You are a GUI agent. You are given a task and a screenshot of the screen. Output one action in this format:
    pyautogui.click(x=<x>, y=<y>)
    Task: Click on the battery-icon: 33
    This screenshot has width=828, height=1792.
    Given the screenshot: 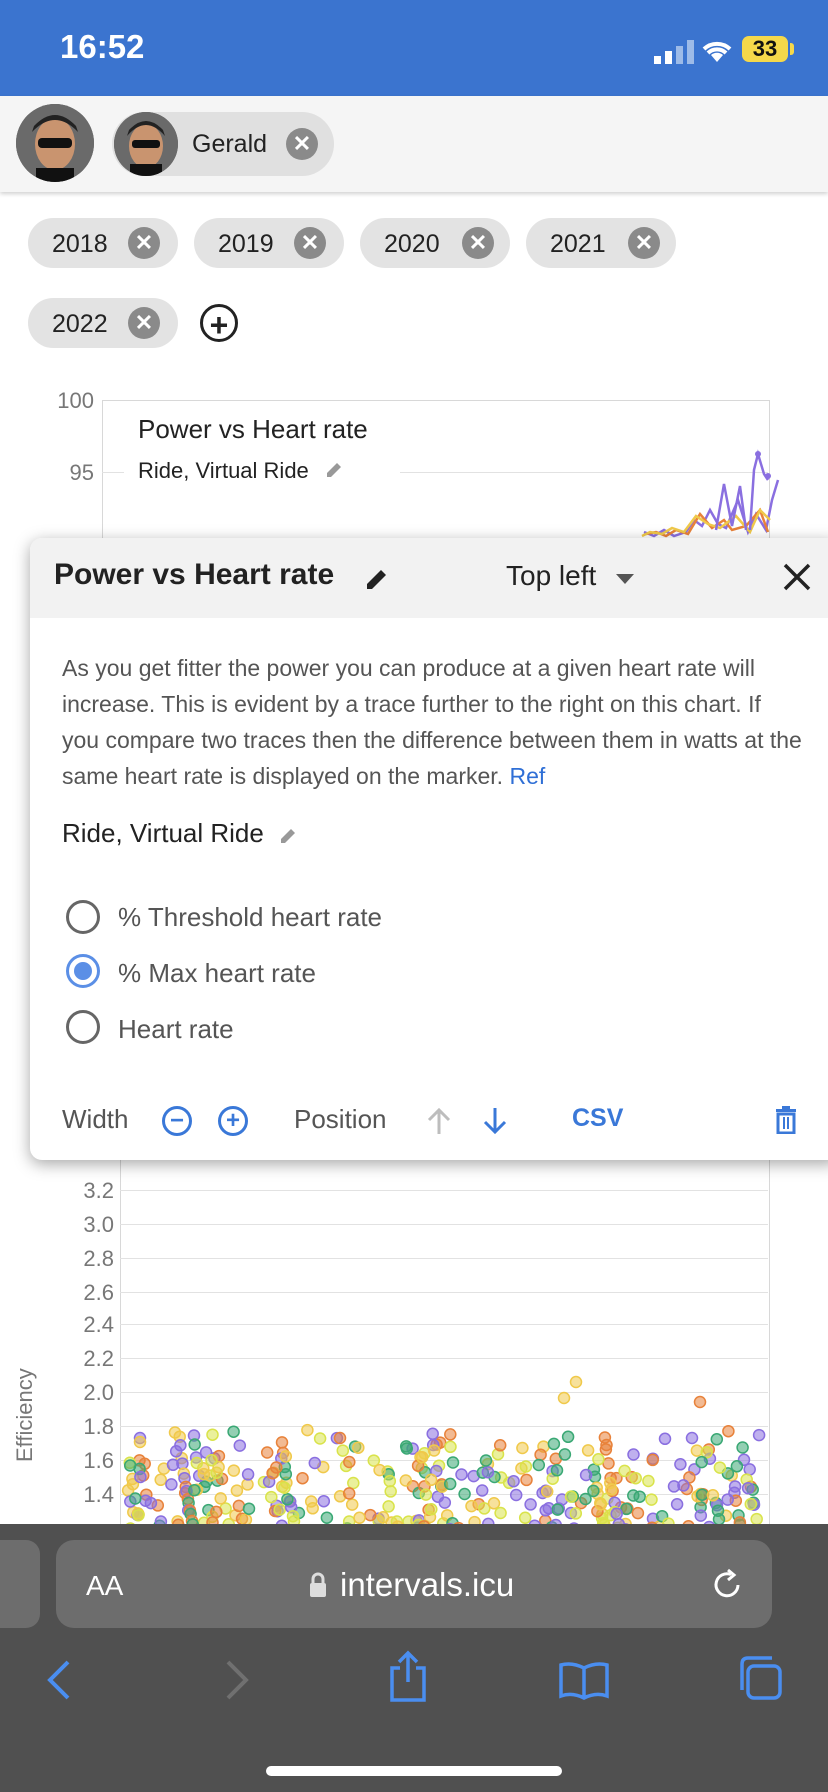 What is the action you would take?
    pyautogui.click(x=765, y=49)
    